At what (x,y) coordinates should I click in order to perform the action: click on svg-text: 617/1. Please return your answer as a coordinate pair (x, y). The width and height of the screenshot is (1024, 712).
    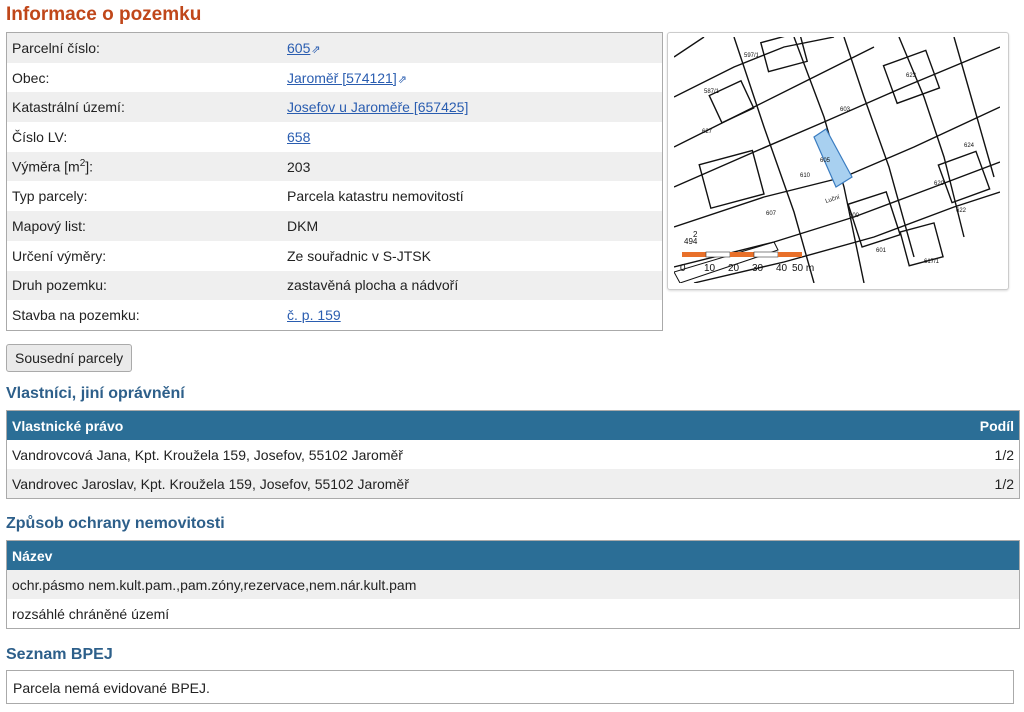
    Looking at the image, I should click on (932, 262).